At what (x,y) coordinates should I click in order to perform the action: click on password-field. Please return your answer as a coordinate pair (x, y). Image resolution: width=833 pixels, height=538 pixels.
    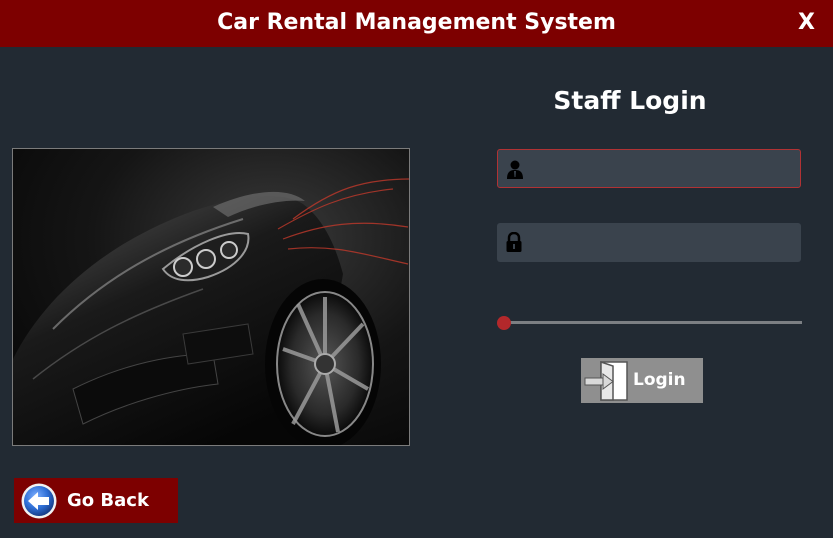
    Looking at the image, I should click on (649, 242).